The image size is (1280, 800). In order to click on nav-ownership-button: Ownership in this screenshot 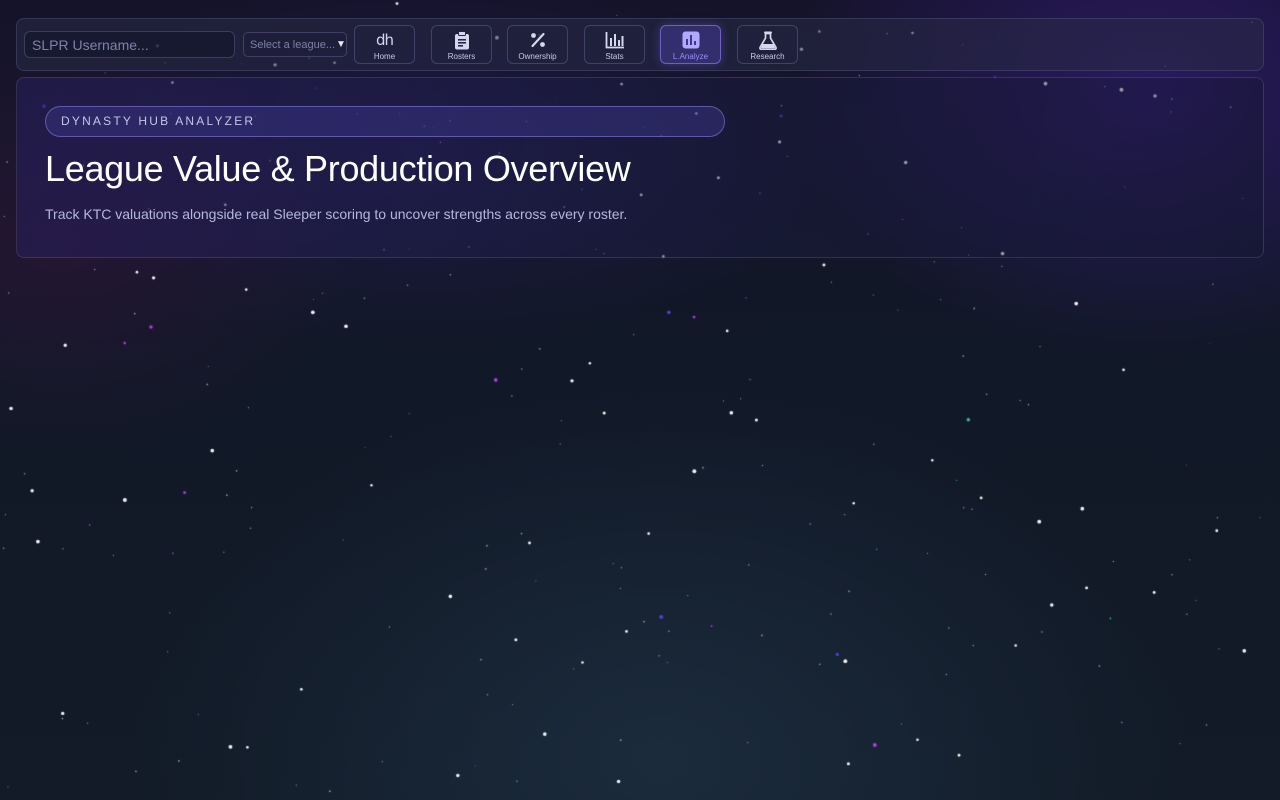, I will do `click(537, 44)`.